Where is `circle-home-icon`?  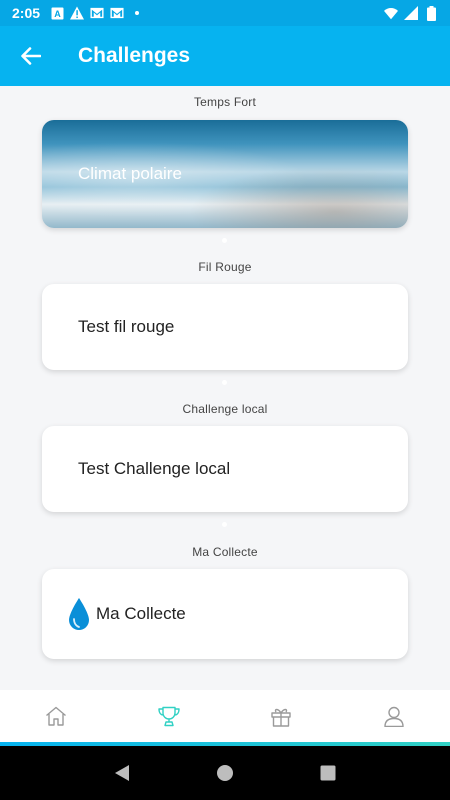 circle-home-icon is located at coordinates (224, 773).